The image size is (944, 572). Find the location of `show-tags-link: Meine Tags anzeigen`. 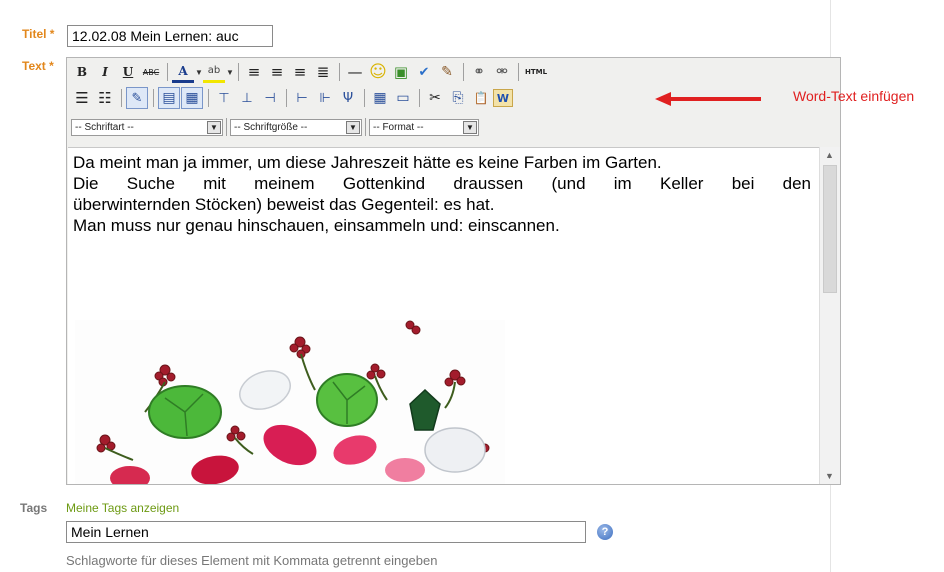

show-tags-link: Meine Tags anzeigen is located at coordinates (122, 508).